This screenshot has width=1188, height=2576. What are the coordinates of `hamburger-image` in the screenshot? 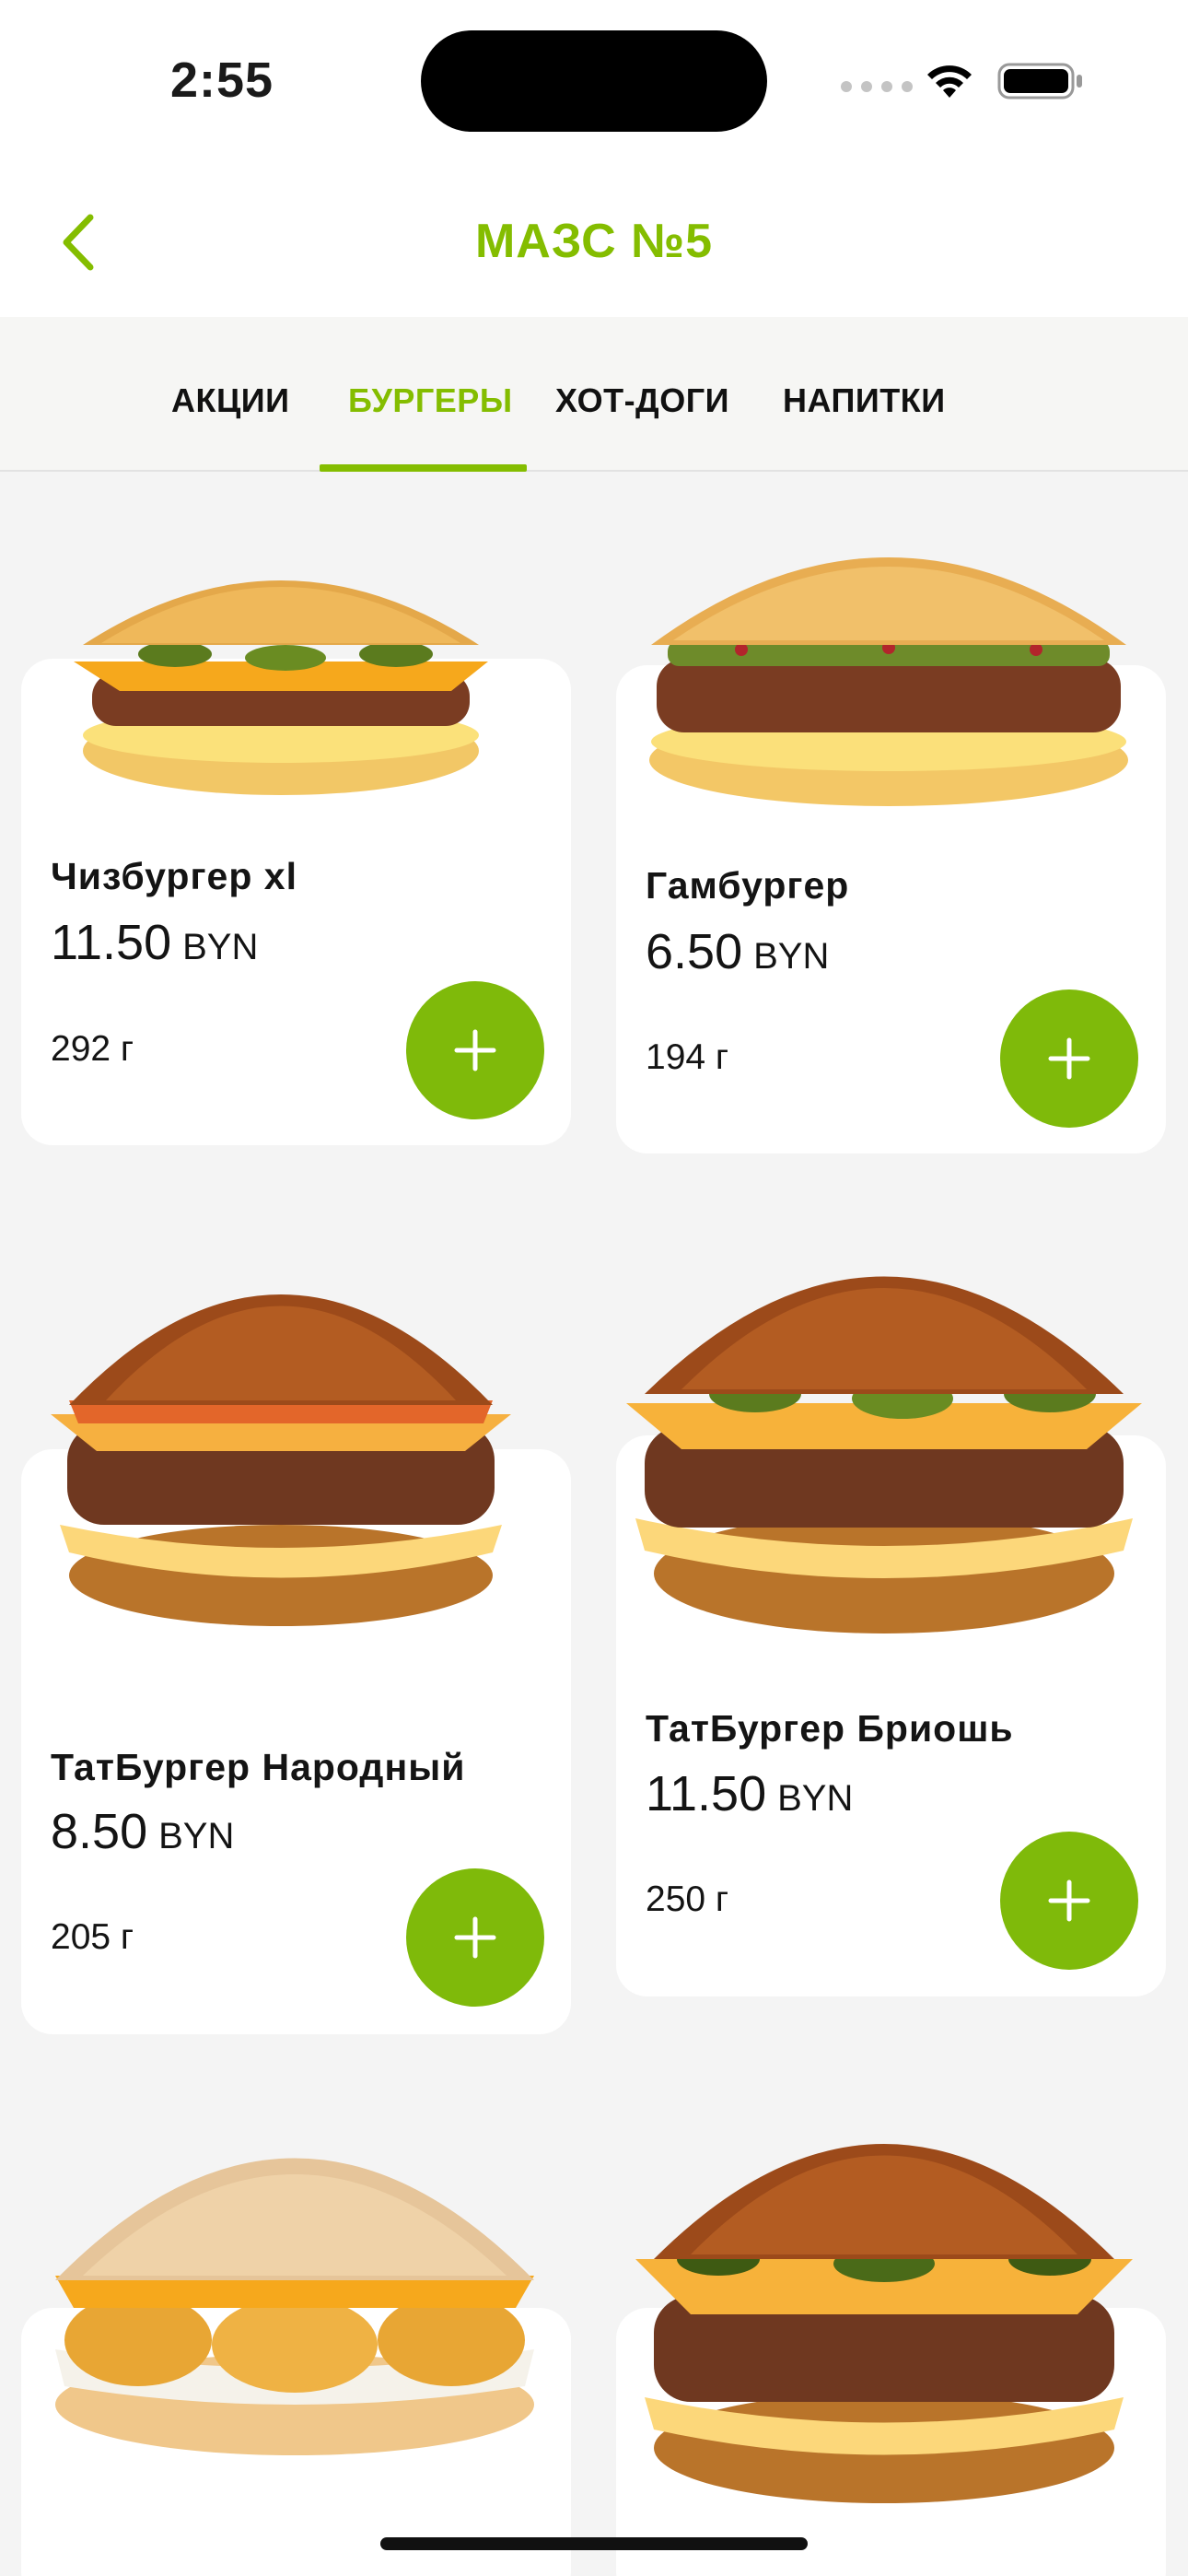 It's located at (888, 681).